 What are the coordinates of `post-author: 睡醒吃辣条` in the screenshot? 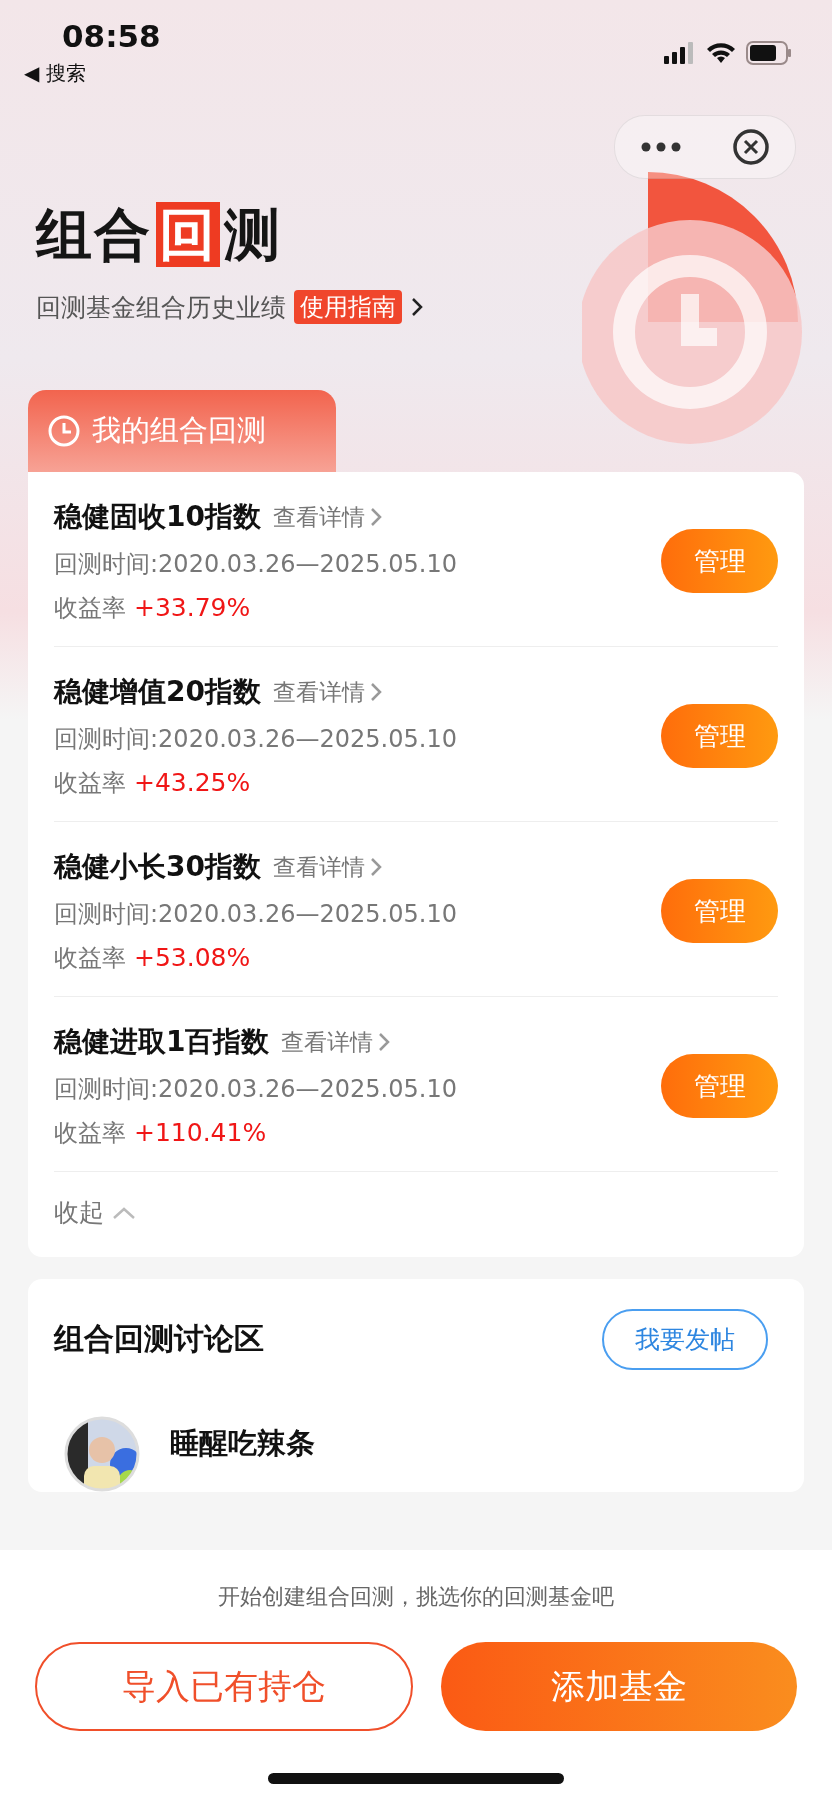 It's located at (242, 1443).